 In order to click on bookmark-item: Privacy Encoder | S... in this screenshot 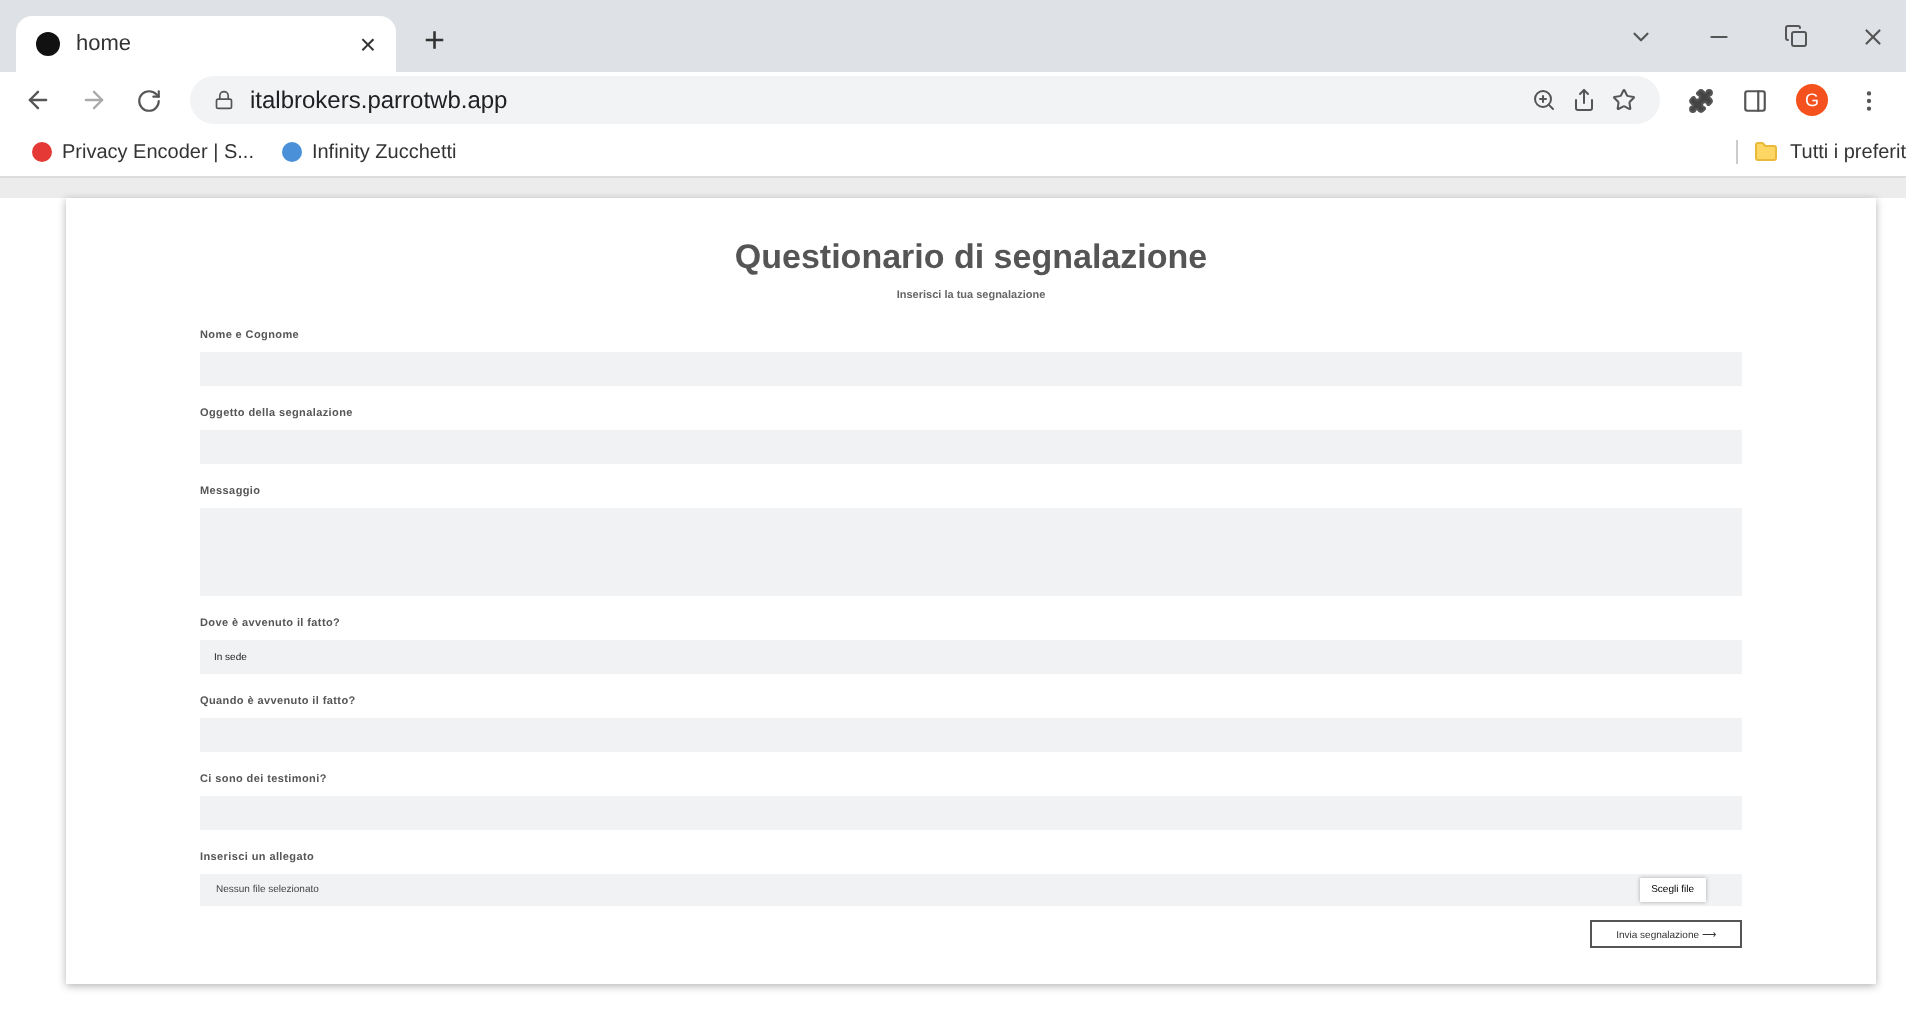, I will do `click(143, 152)`.